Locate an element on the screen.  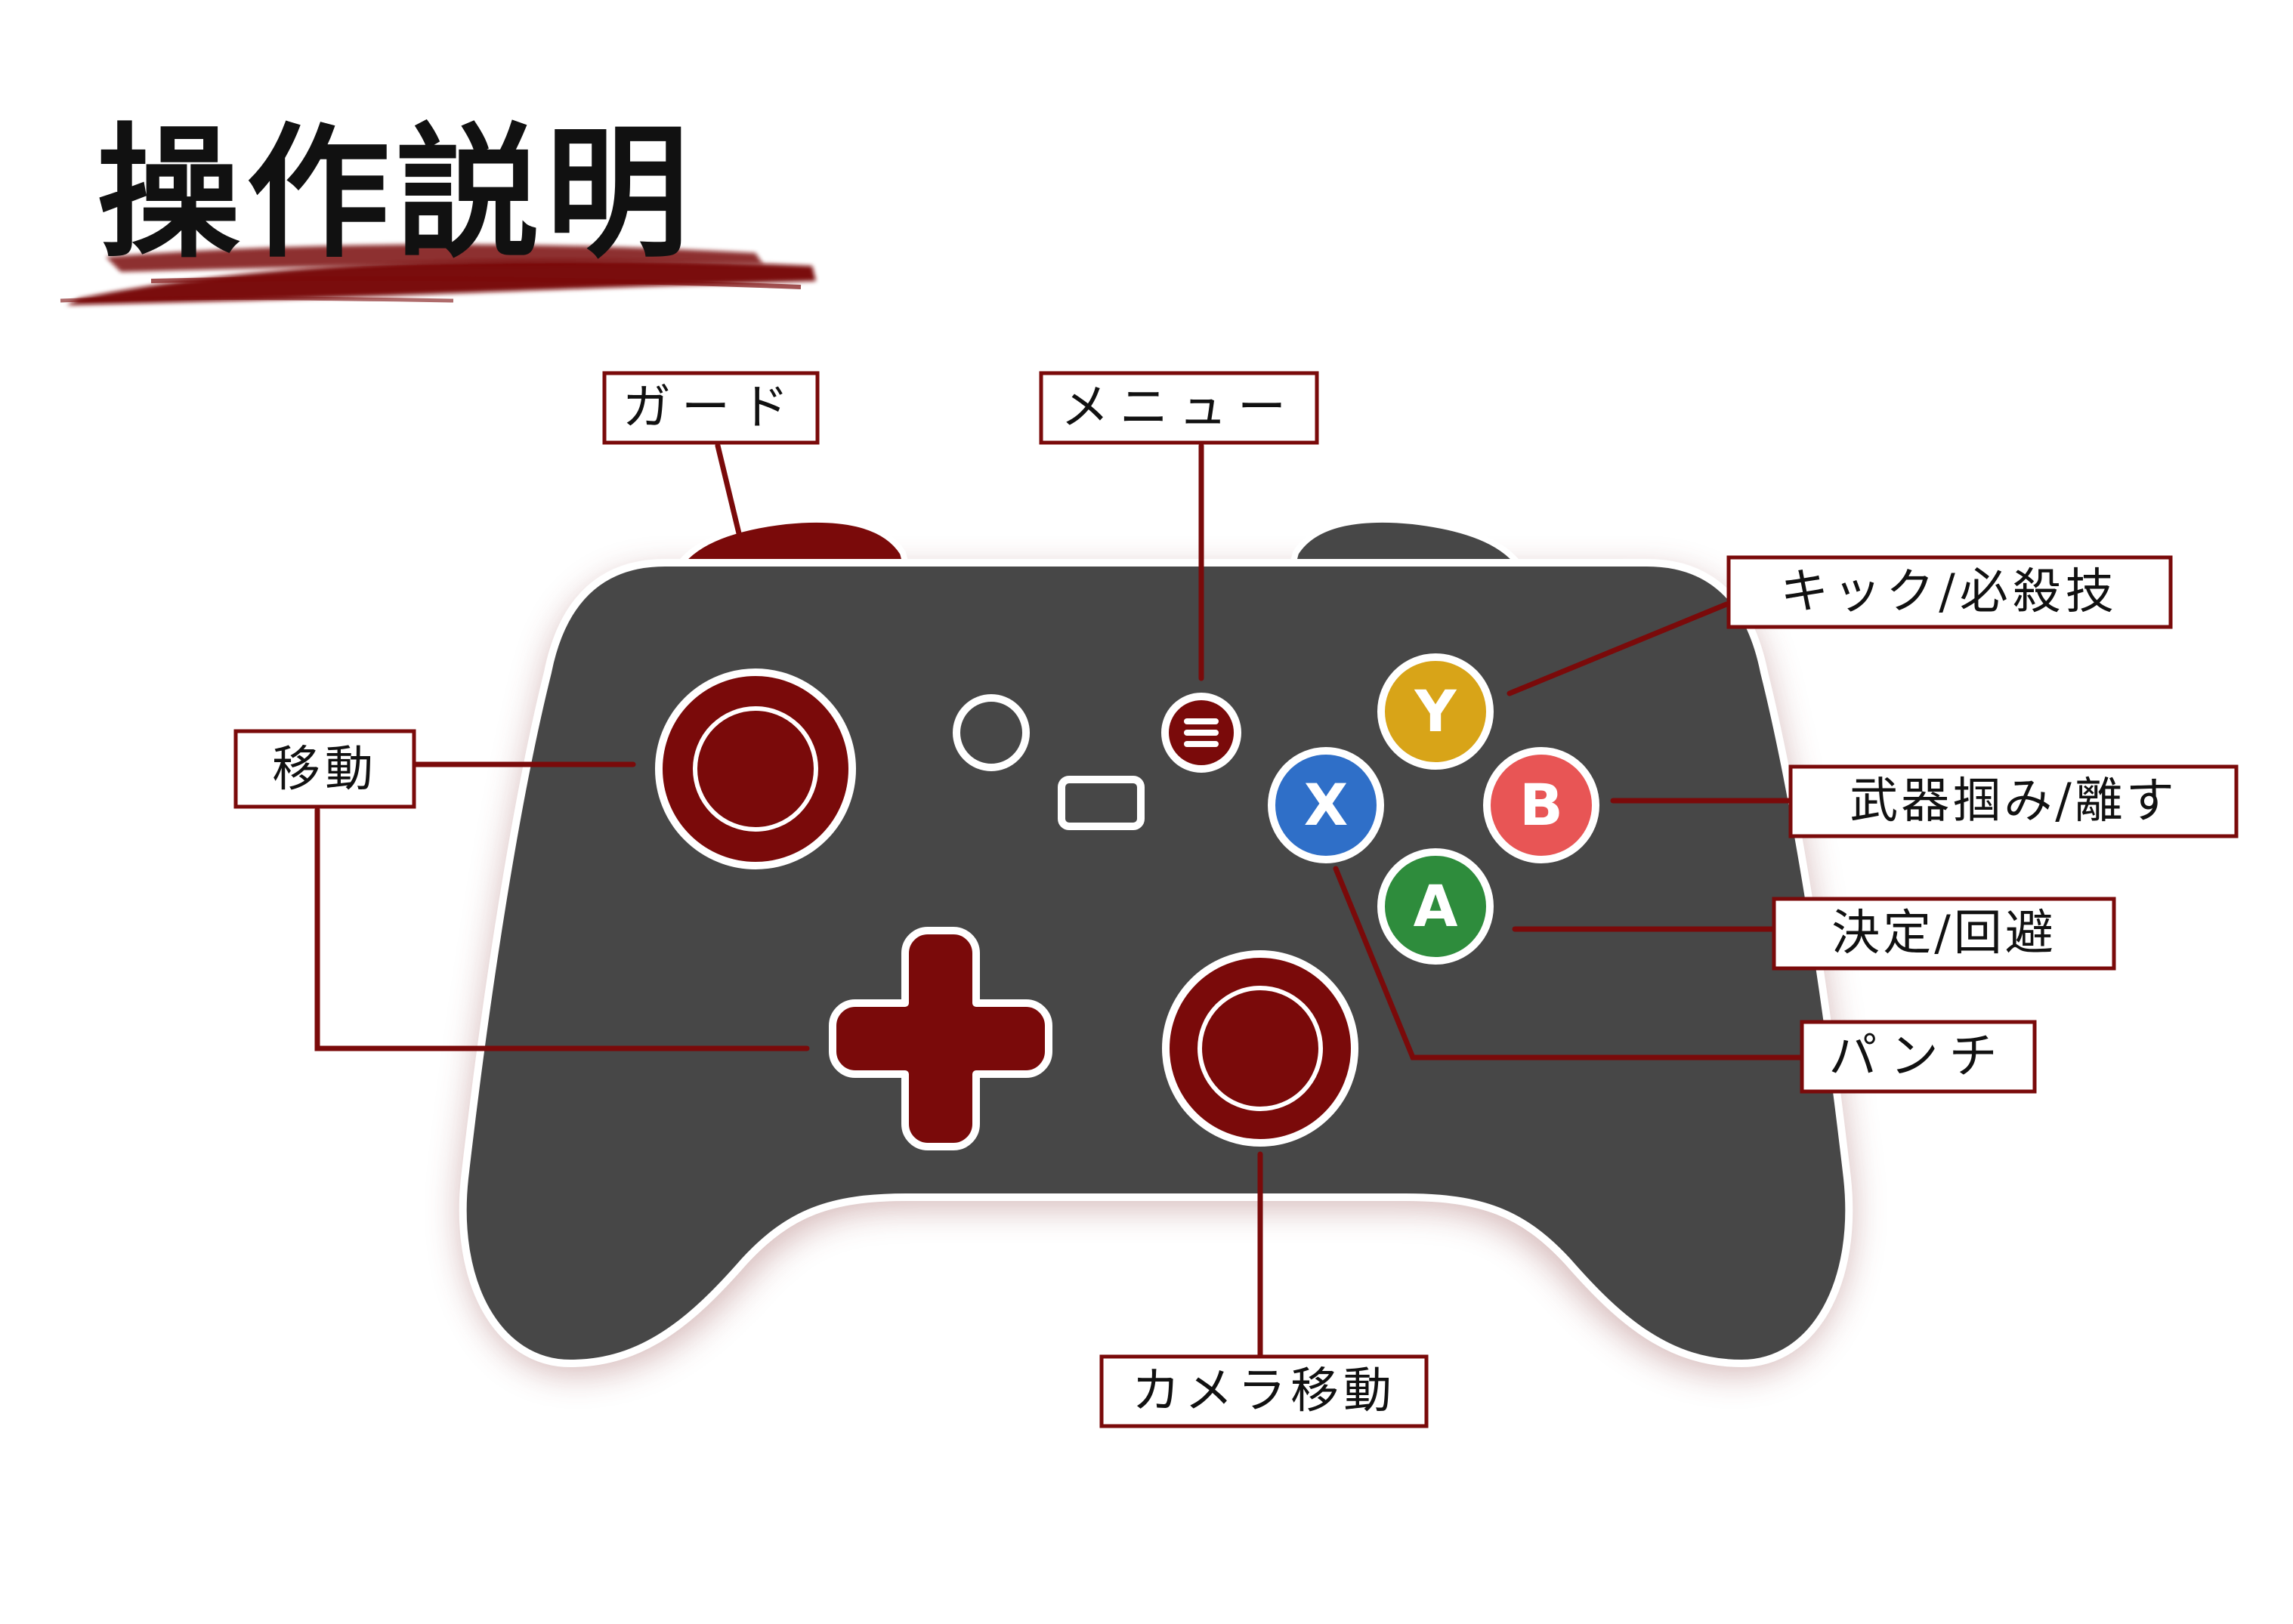
label-move: 移動 is located at coordinates (324, 769).